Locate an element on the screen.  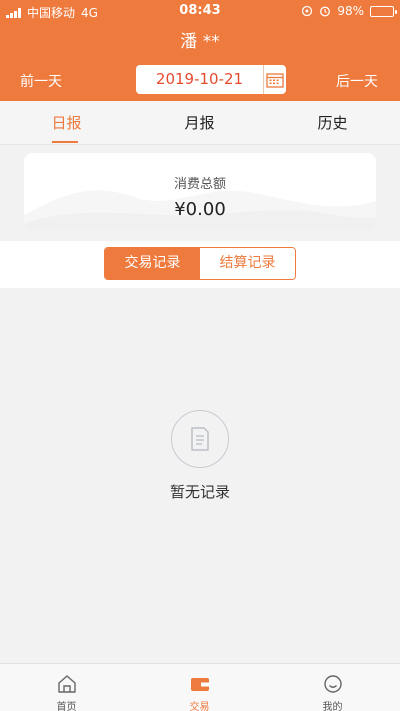
face-icon is located at coordinates (333, 684).